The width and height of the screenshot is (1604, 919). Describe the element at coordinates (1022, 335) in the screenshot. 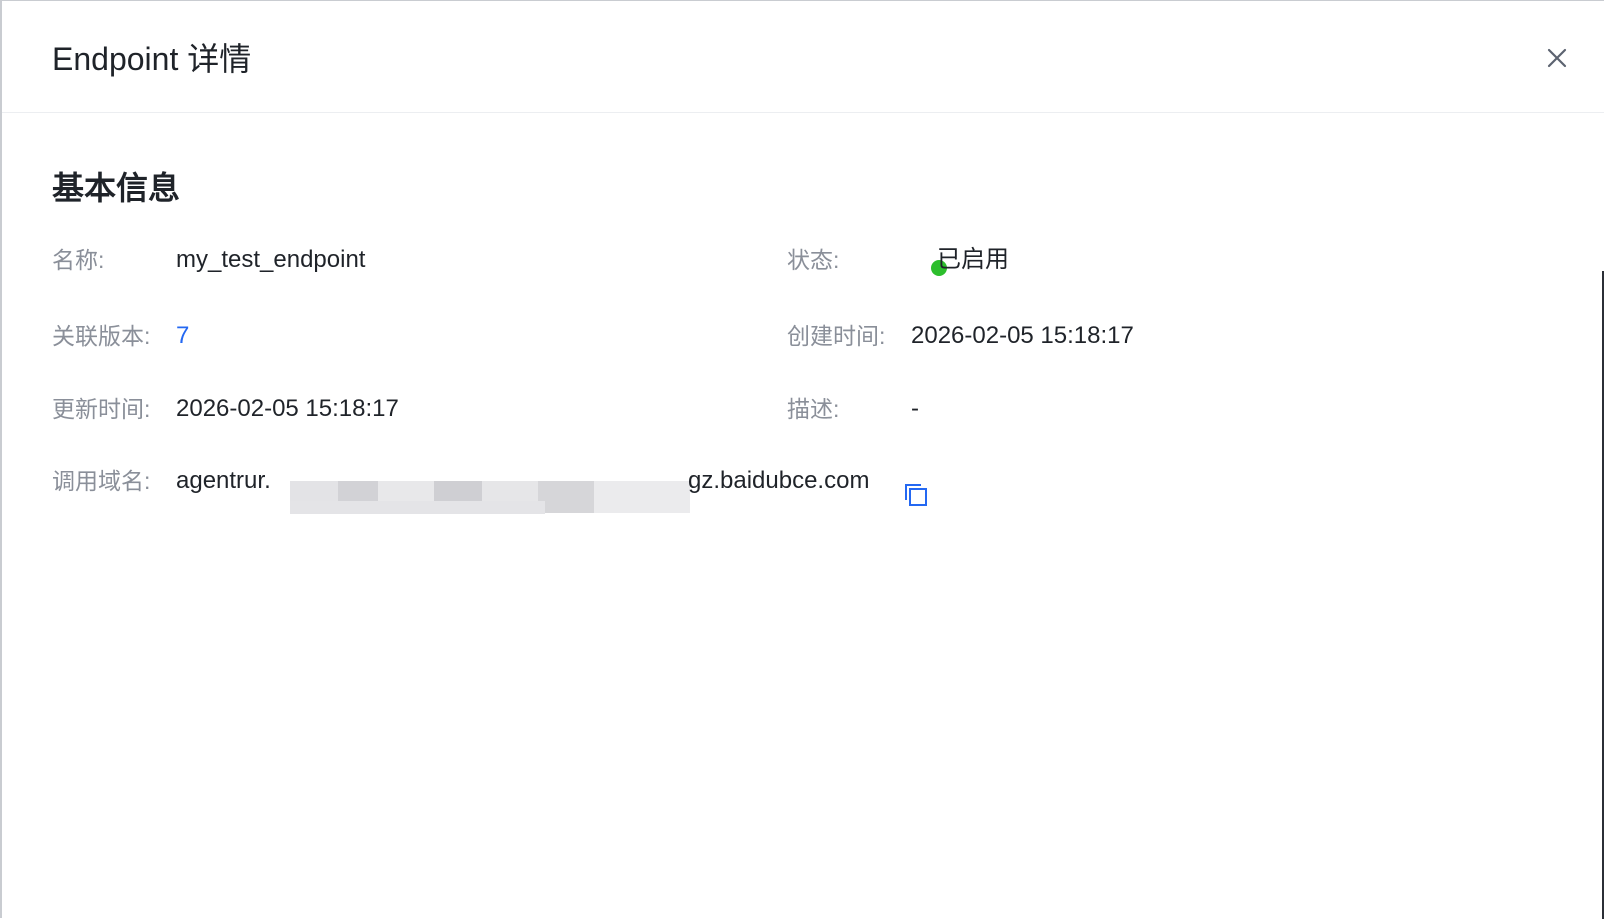

I see `created-time-value: 2026-02-05 15:18:17` at that location.